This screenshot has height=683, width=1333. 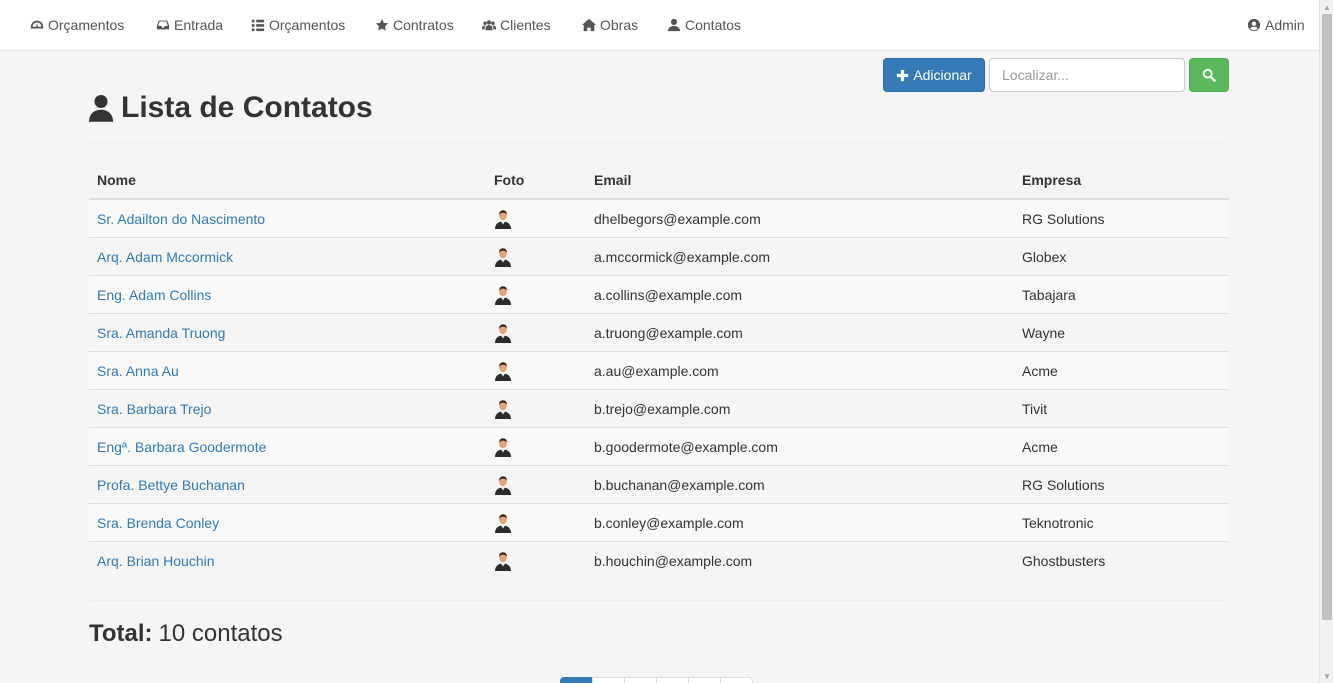 I want to click on scroll-up-arrow: ▲, so click(x=1326, y=7).